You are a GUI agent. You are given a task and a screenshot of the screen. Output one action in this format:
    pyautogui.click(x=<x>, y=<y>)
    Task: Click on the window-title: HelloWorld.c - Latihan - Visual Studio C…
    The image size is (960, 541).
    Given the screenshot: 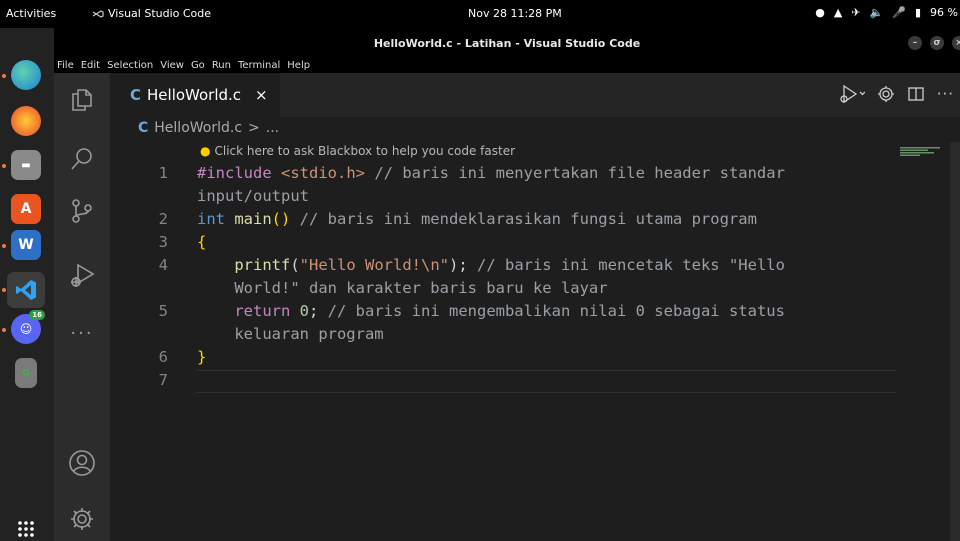 What is the action you would take?
    pyautogui.click(x=507, y=43)
    